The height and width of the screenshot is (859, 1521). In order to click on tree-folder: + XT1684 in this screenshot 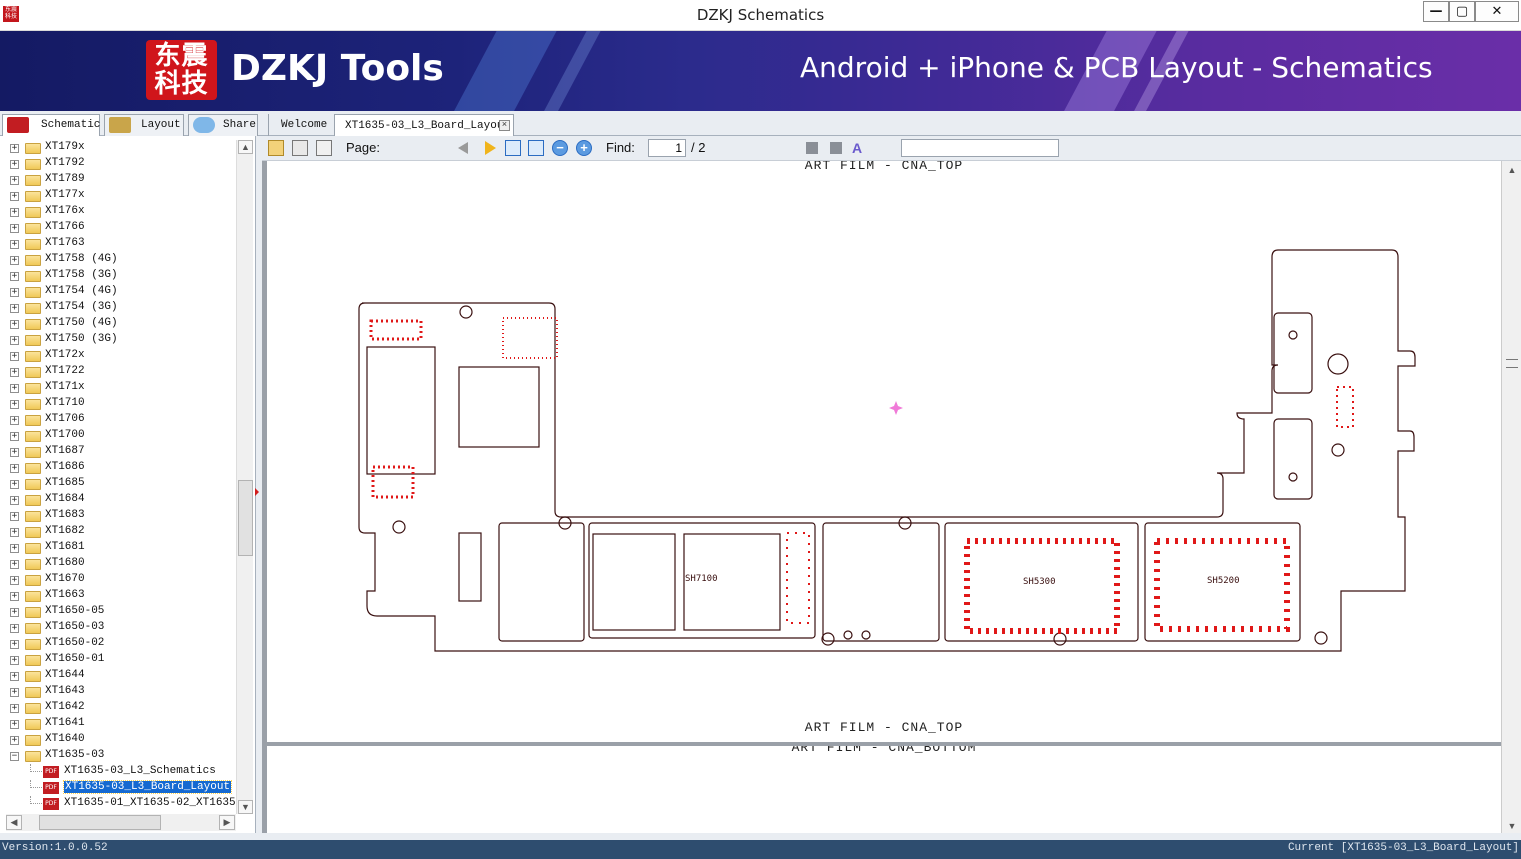, I will do `click(118, 500)`.